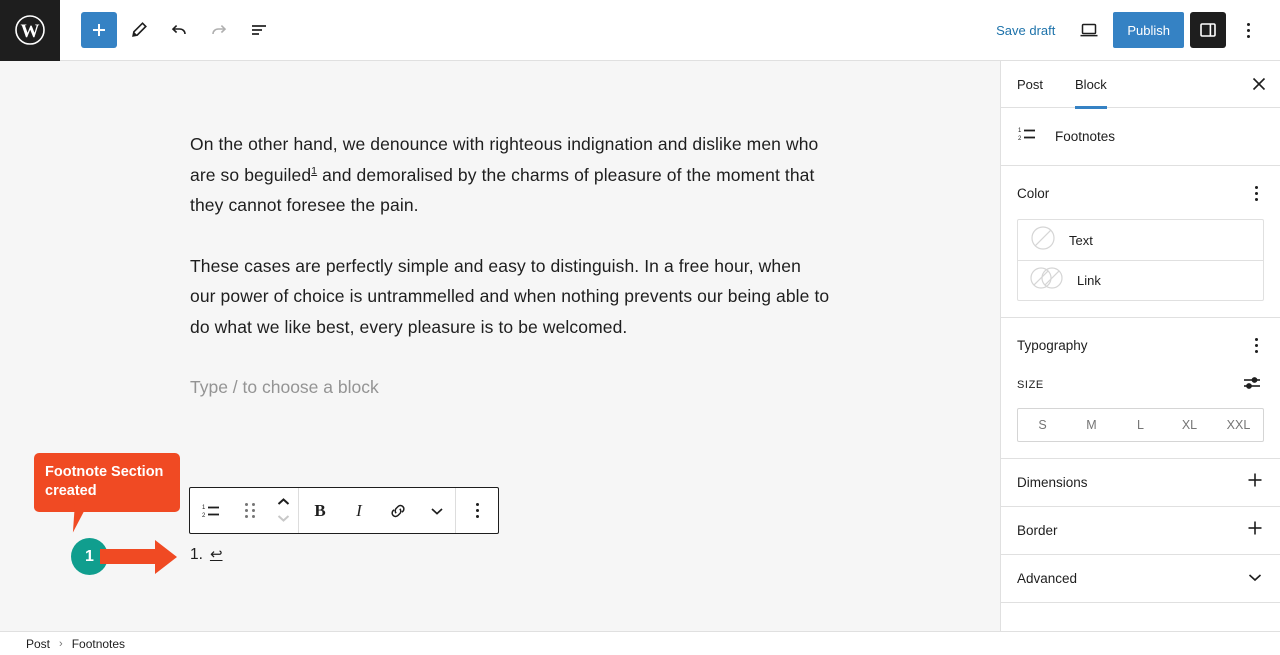 The image size is (1280, 655). Describe the element at coordinates (1089, 30) in the screenshot. I see `preview-button` at that location.